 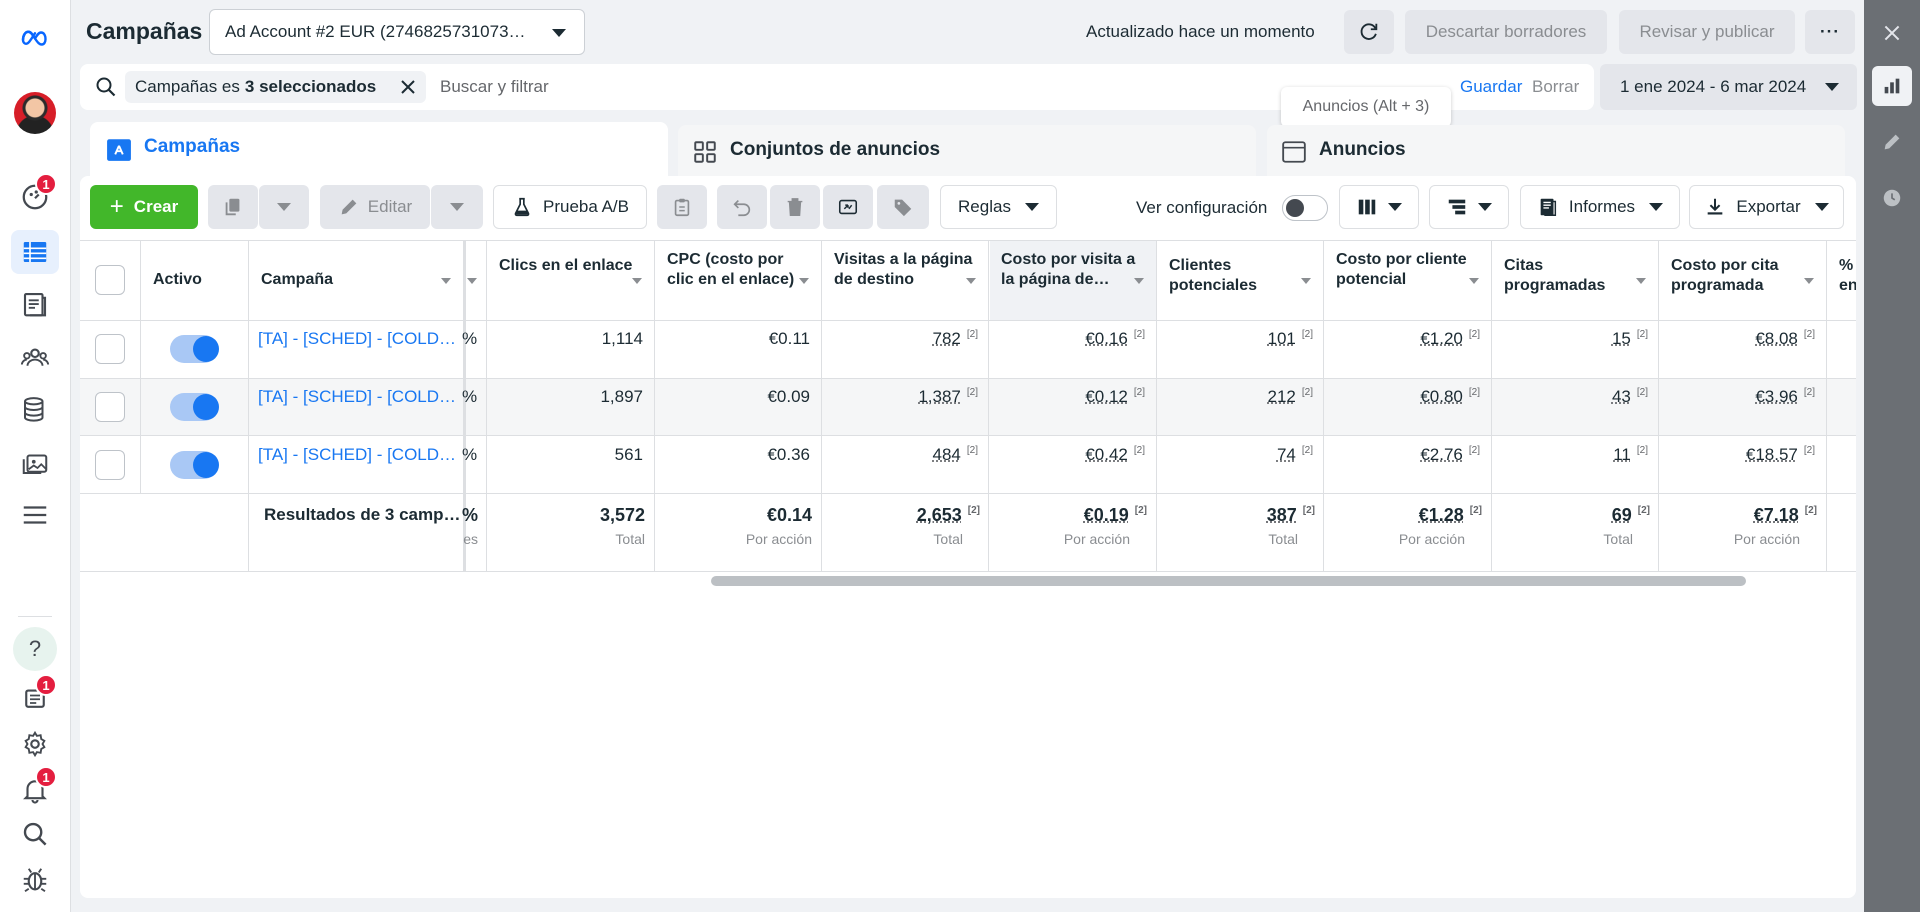 I want to click on column-header-pct: % en, so click(x=1841, y=280).